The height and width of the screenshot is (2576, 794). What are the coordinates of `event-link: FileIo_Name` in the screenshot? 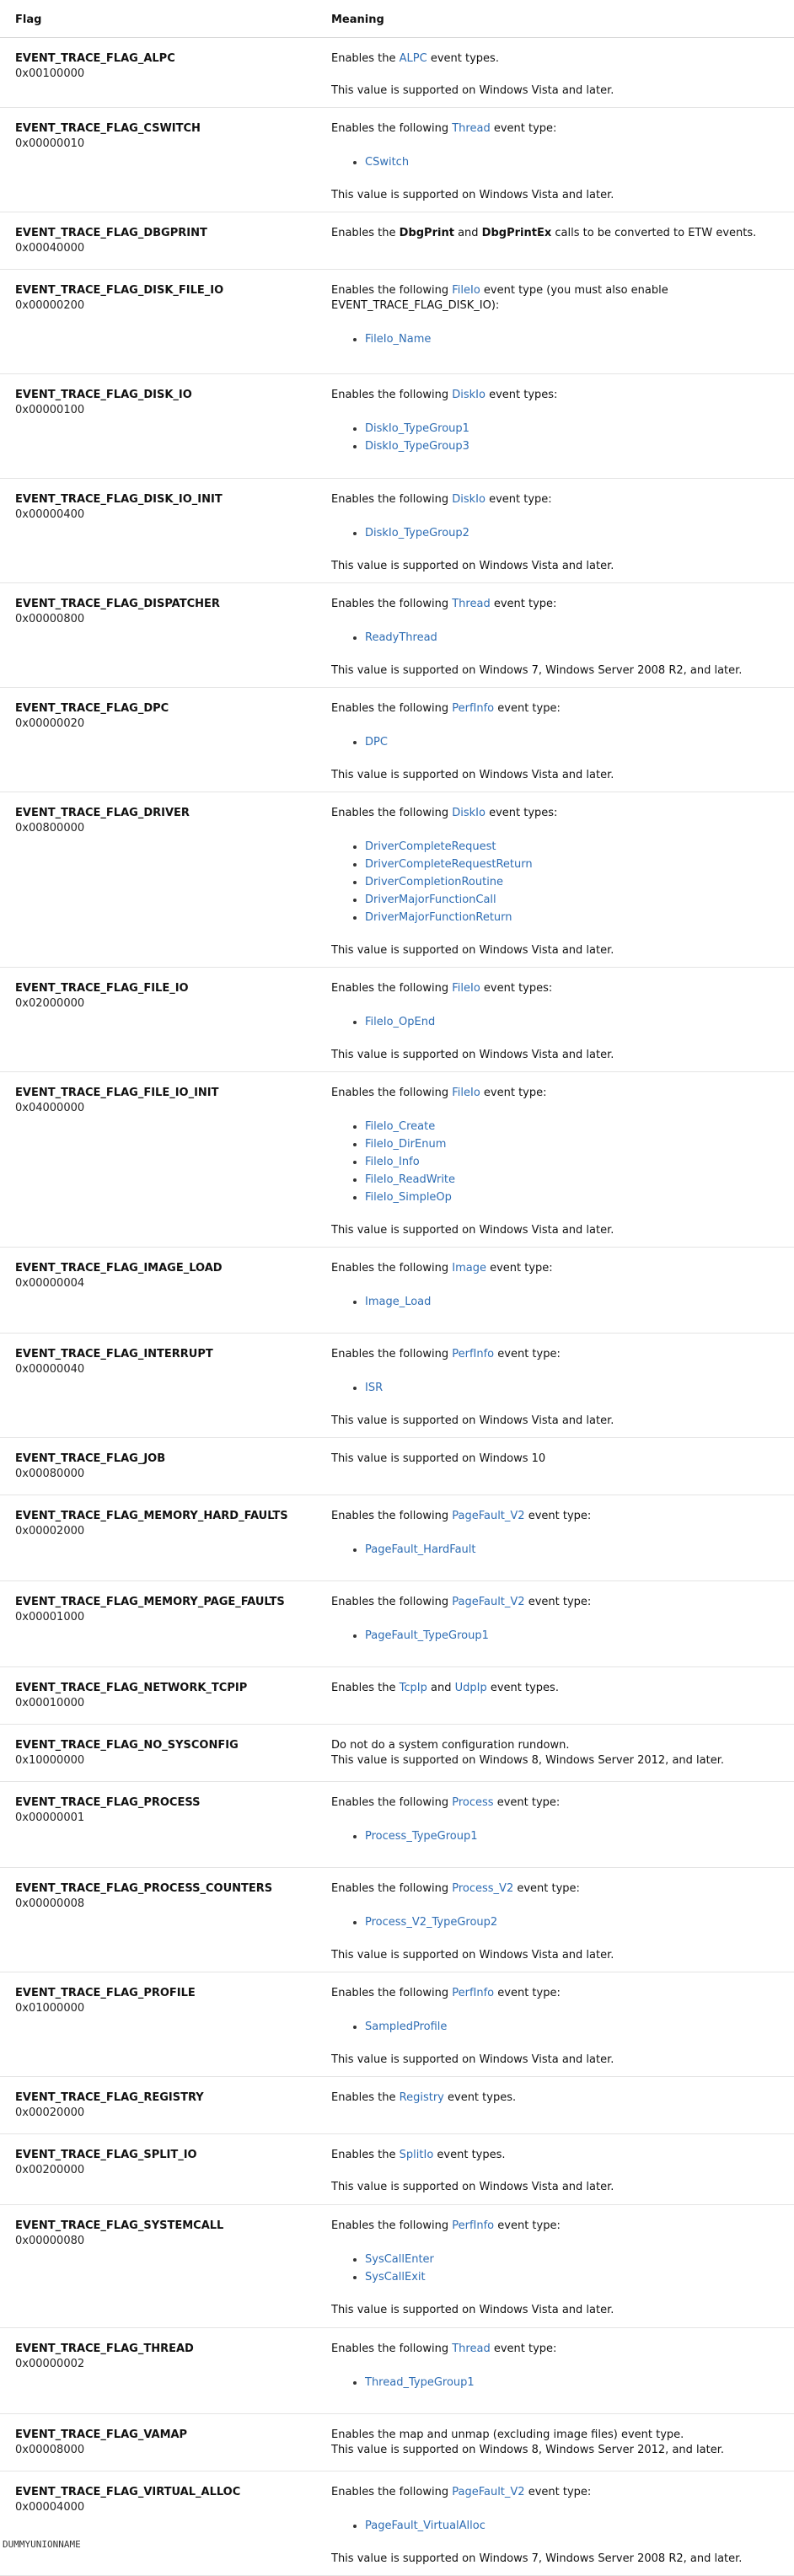 It's located at (574, 339).